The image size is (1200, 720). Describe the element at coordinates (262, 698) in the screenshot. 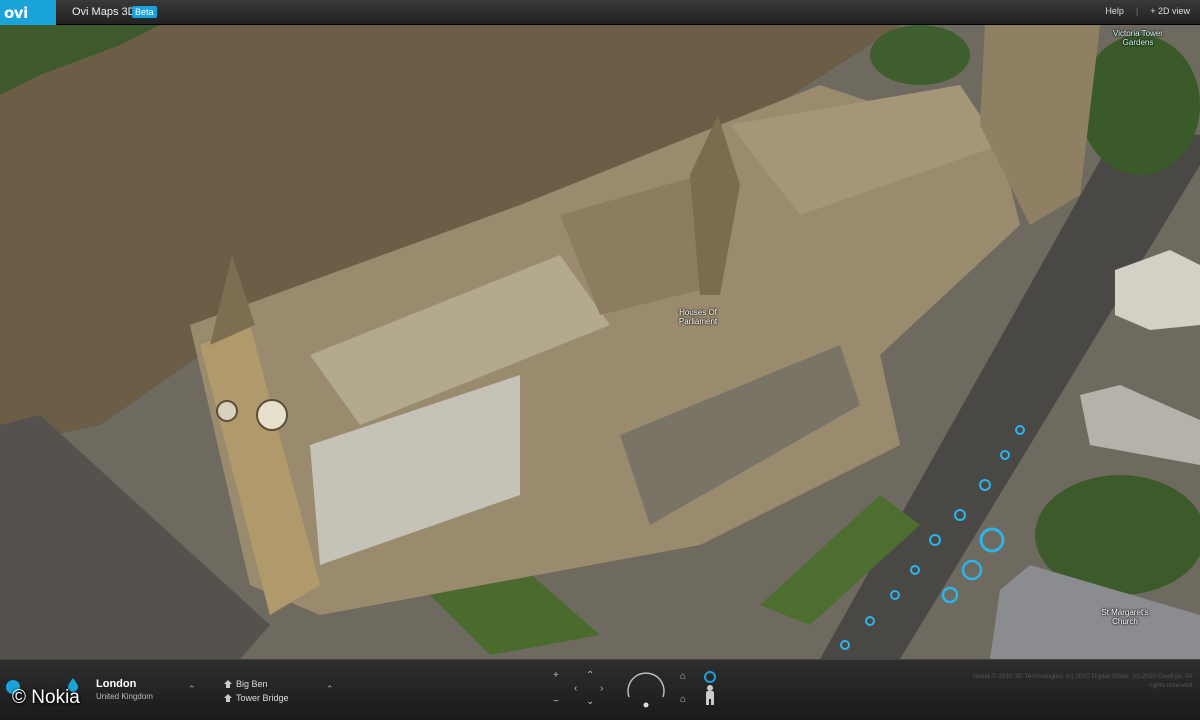

I see `poi-label: Tower Bridge` at that location.